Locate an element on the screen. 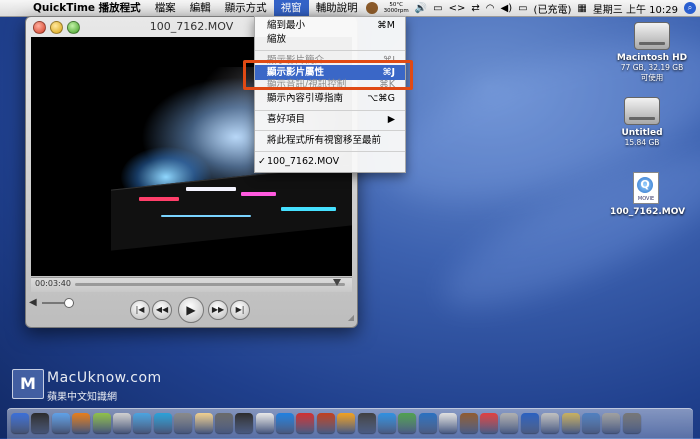 This screenshot has width=700, height=439. trash-icon is located at coordinates (631, 423).